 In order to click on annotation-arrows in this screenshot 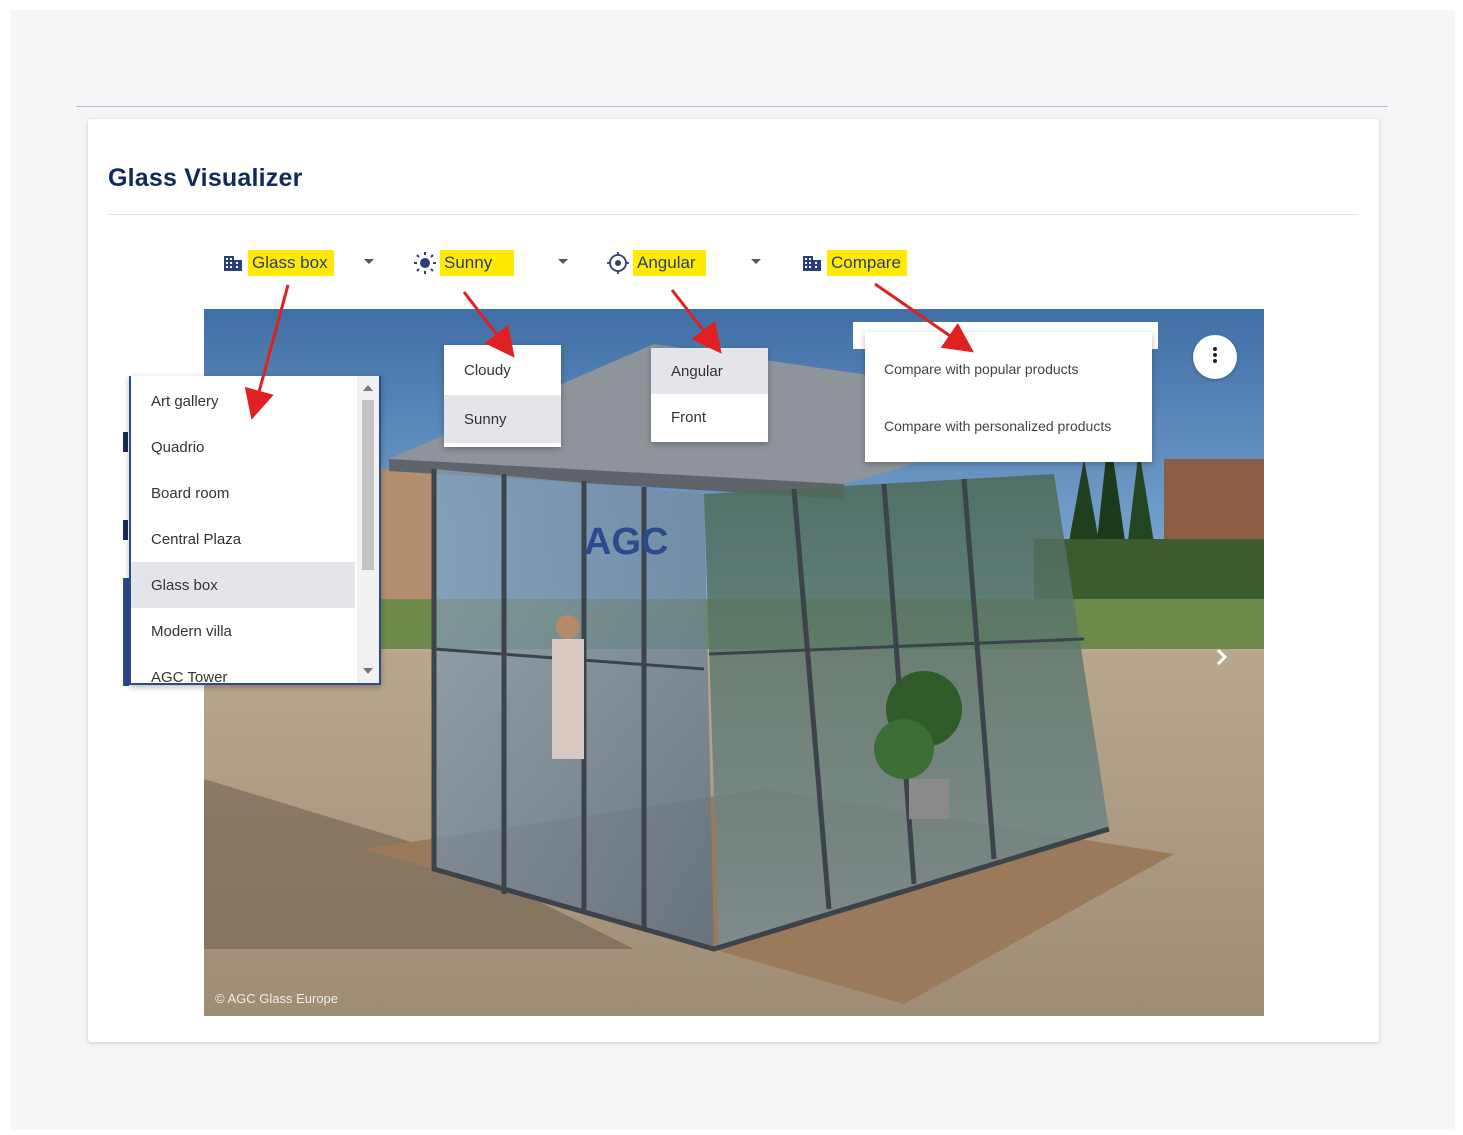, I will do `click(609, 351)`.